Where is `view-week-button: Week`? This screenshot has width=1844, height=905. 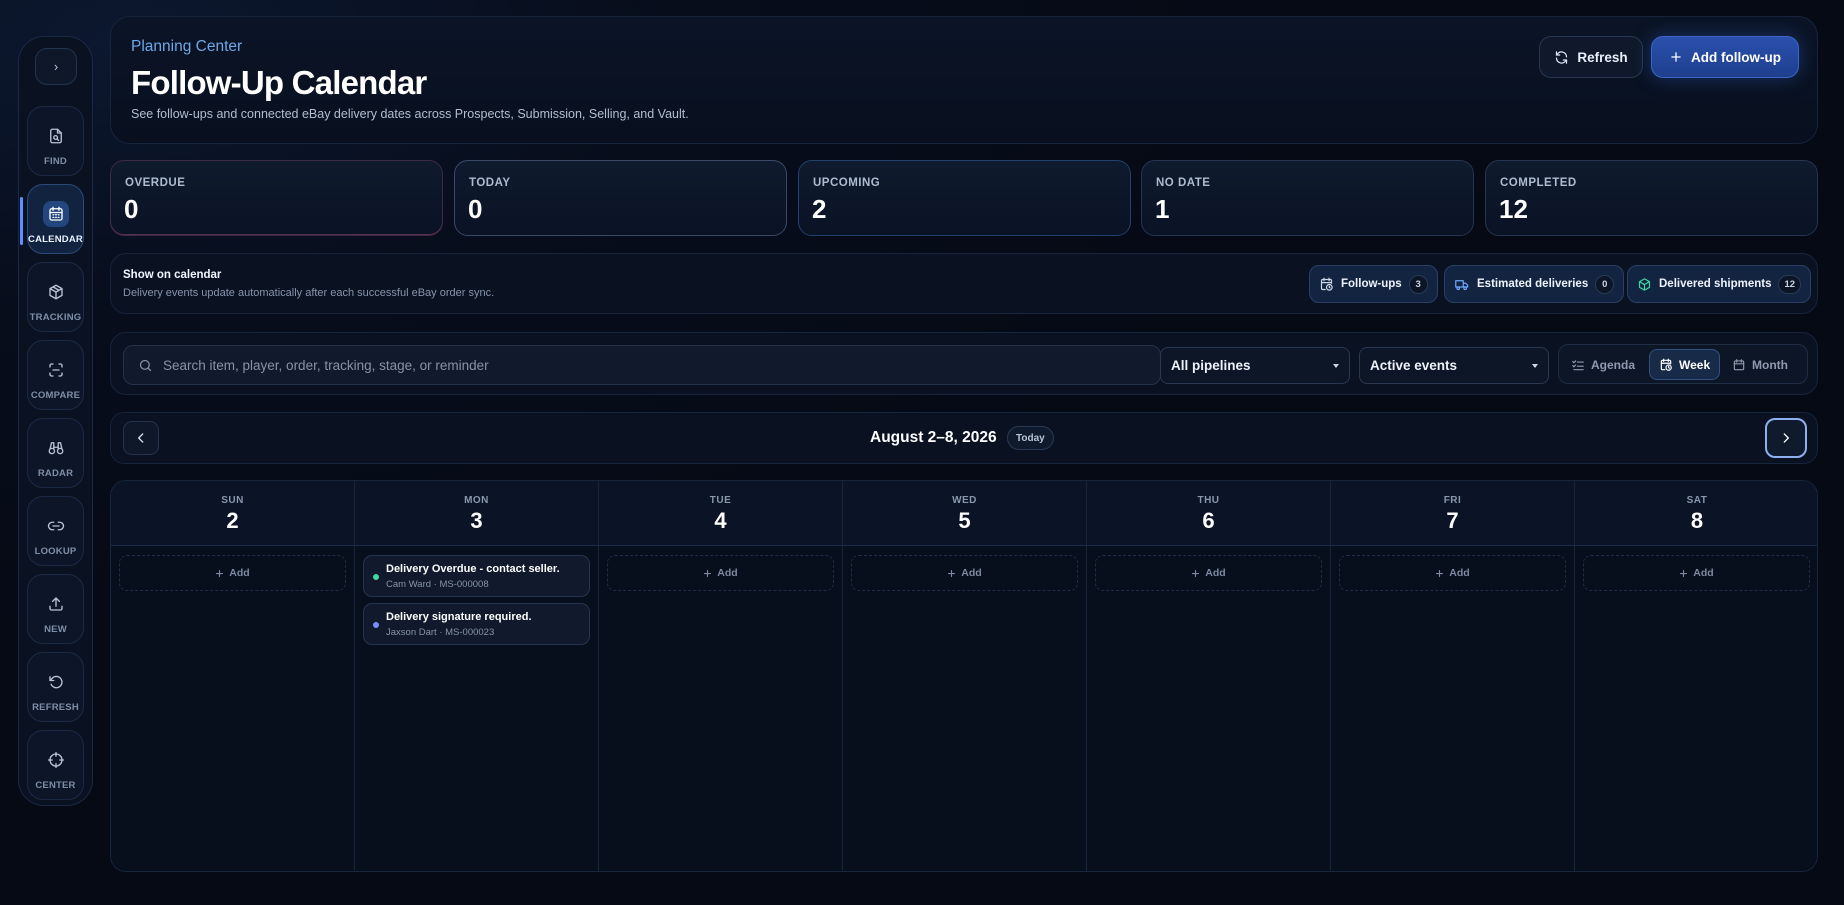 view-week-button: Week is located at coordinates (1685, 364).